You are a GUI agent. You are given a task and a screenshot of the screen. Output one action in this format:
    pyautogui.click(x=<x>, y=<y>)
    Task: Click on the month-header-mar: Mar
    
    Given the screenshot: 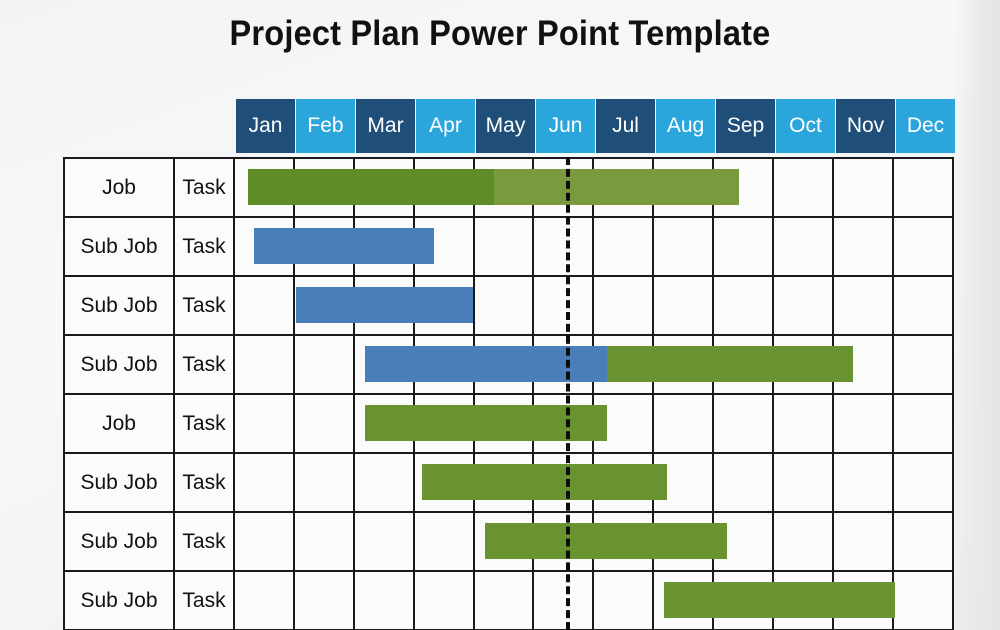 What is the action you would take?
    pyautogui.click(x=385, y=126)
    